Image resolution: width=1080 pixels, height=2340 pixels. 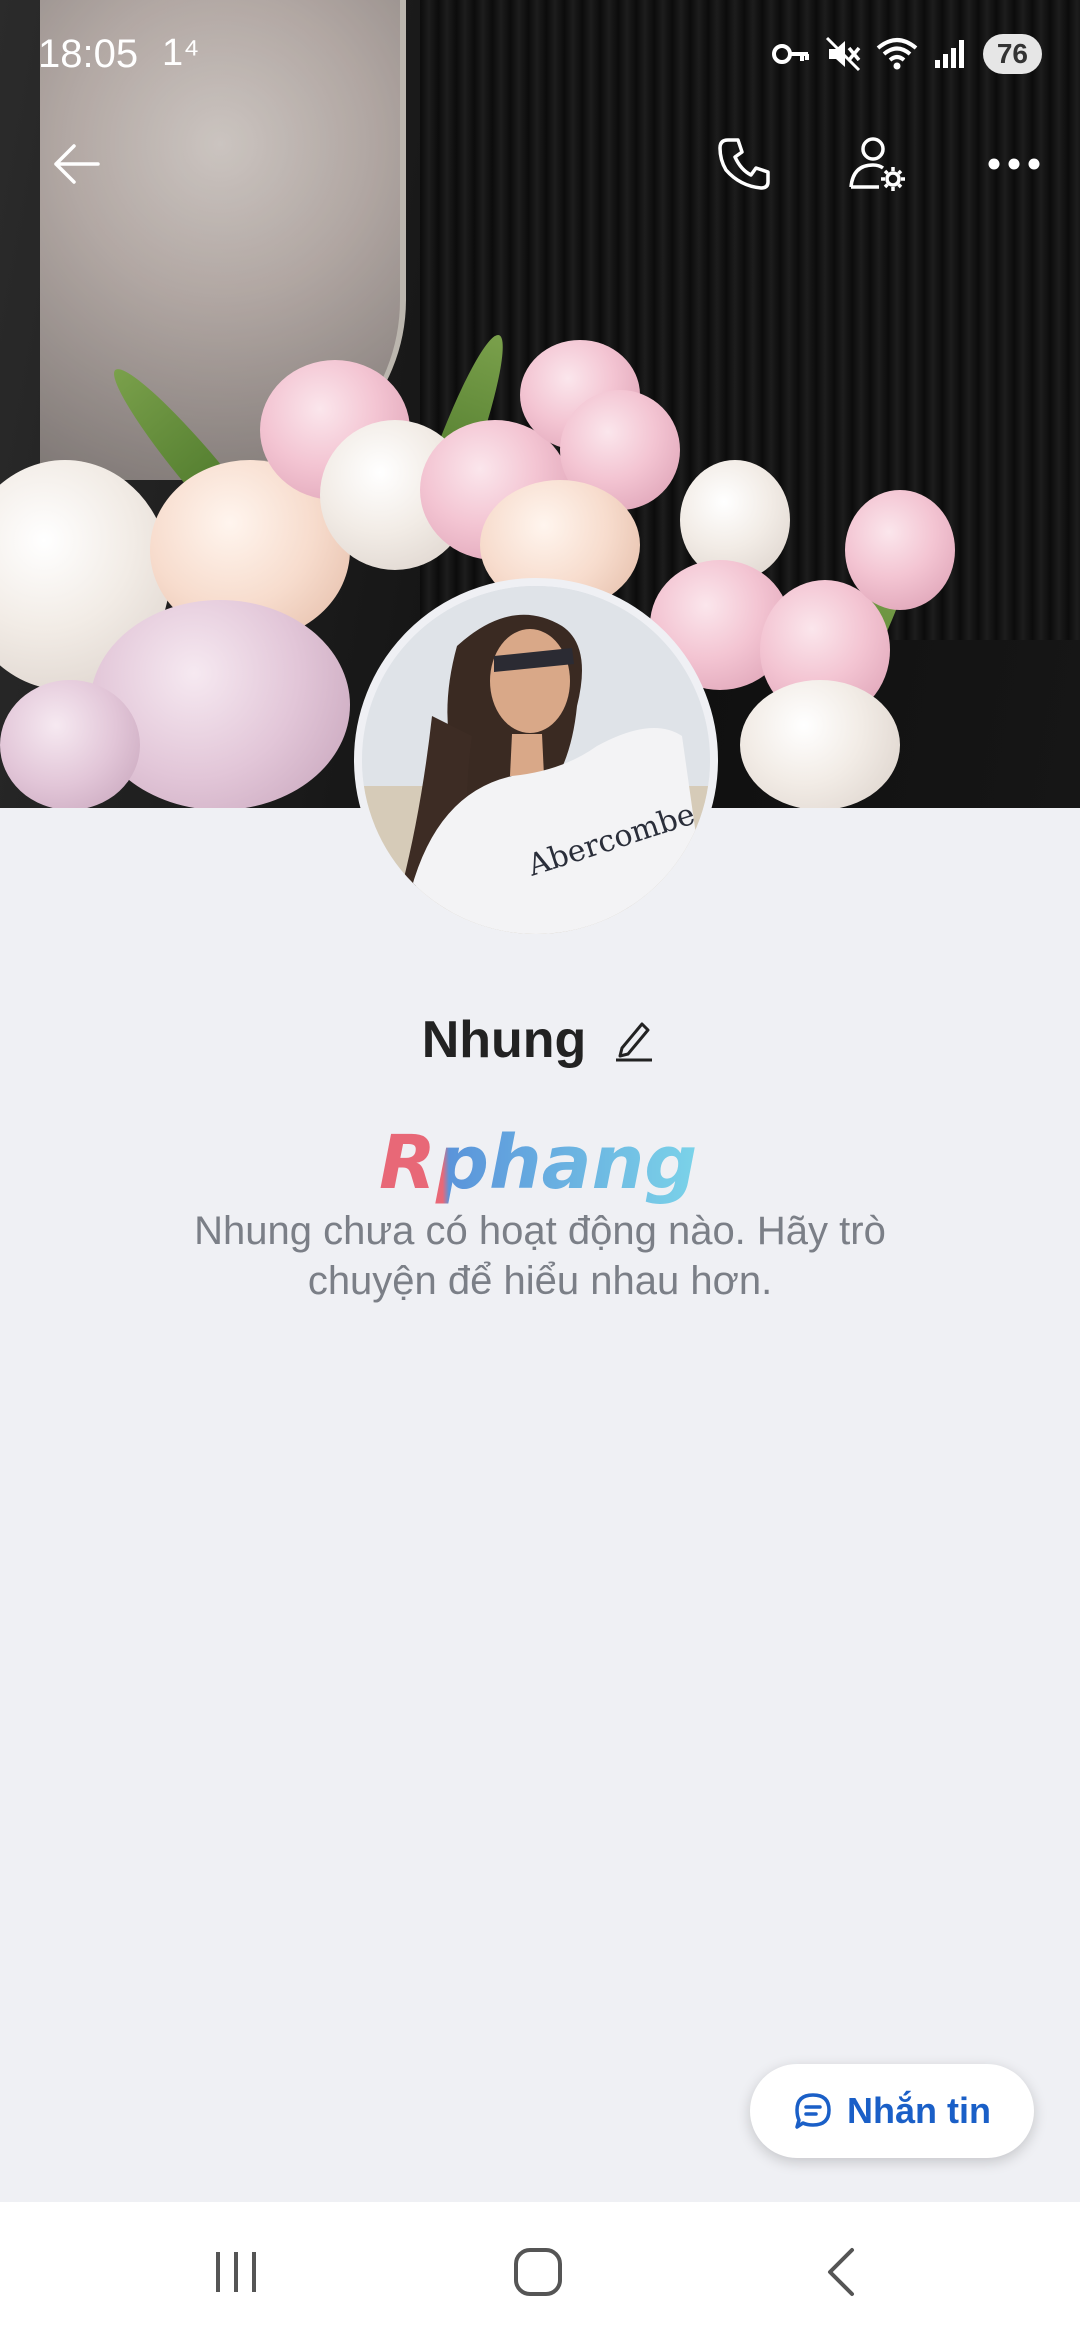 I want to click on battery-icon: 76, so click(x=1012, y=54).